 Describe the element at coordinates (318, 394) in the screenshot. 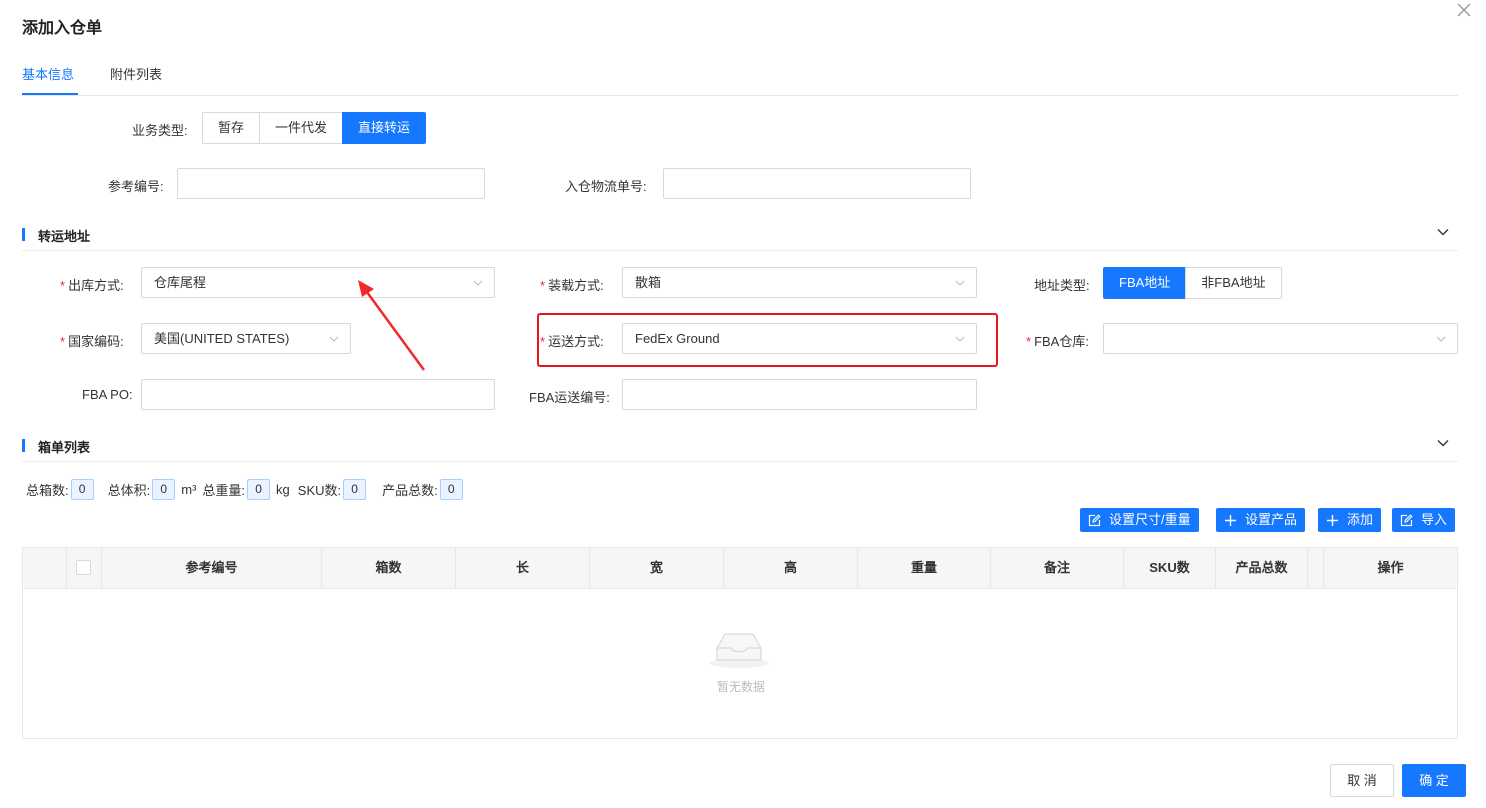

I see `fba-po-input` at that location.